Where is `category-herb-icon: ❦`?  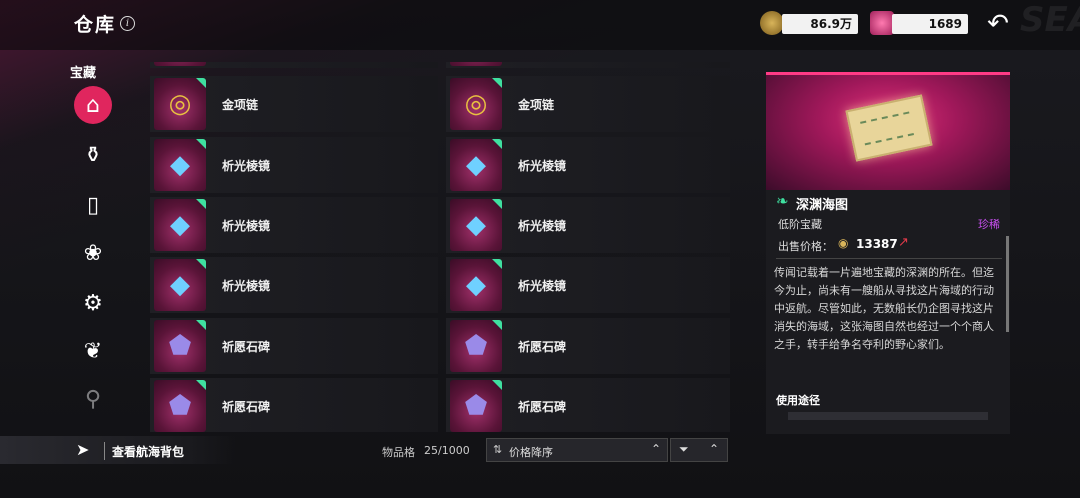
category-herb-icon: ❦ is located at coordinates (93, 351).